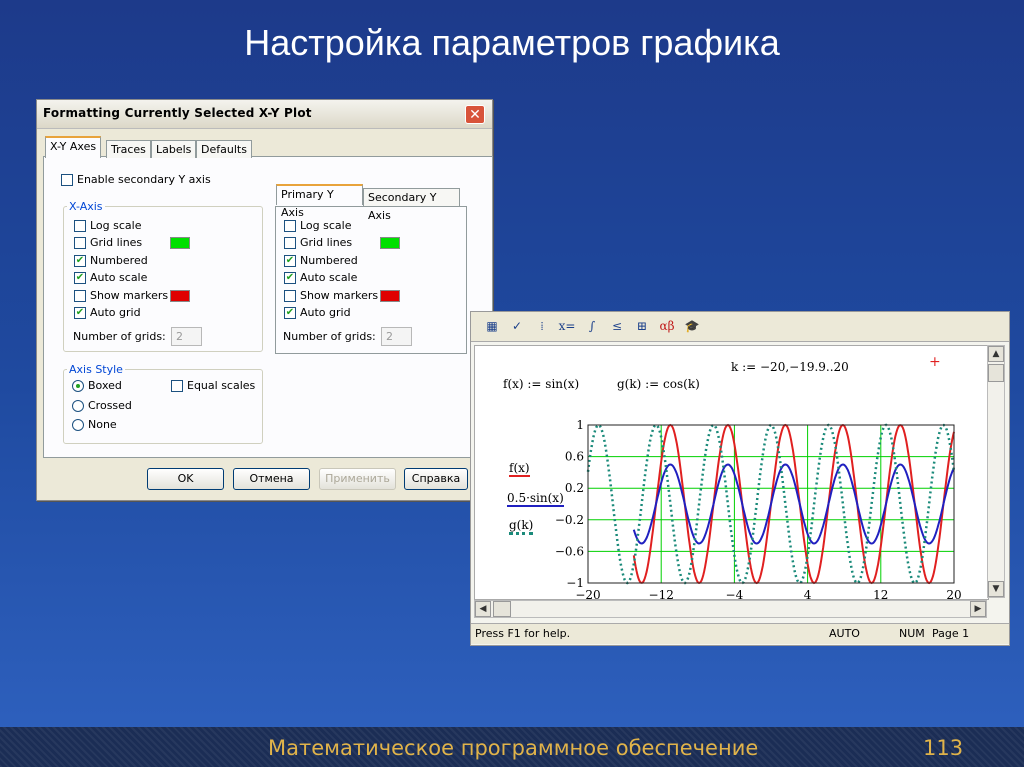  What do you see at coordinates (730, 609) in the screenshot?
I see `horizontal-scrollbar: ◀ ▶` at bounding box center [730, 609].